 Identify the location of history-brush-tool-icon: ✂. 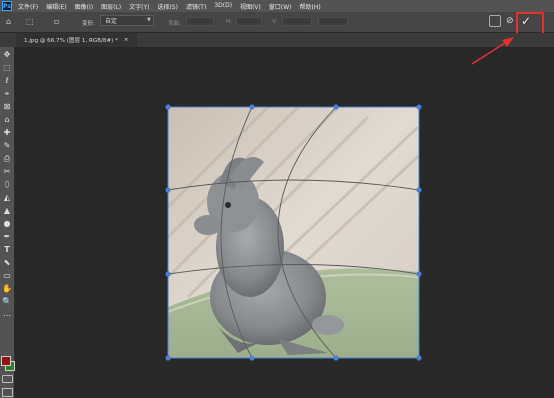
(7, 172).